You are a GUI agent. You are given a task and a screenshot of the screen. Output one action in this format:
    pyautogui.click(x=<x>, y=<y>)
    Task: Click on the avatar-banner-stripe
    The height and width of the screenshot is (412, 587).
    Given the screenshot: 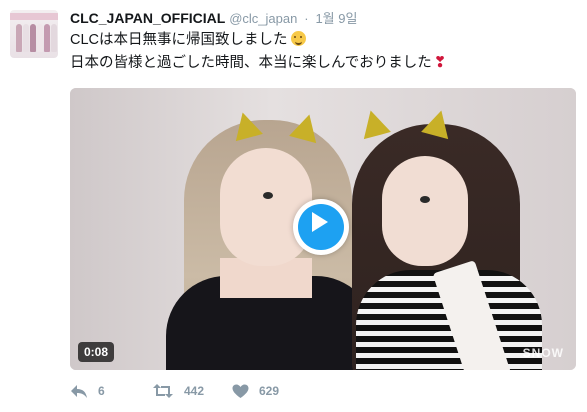 What is the action you would take?
    pyautogui.click(x=34, y=16)
    